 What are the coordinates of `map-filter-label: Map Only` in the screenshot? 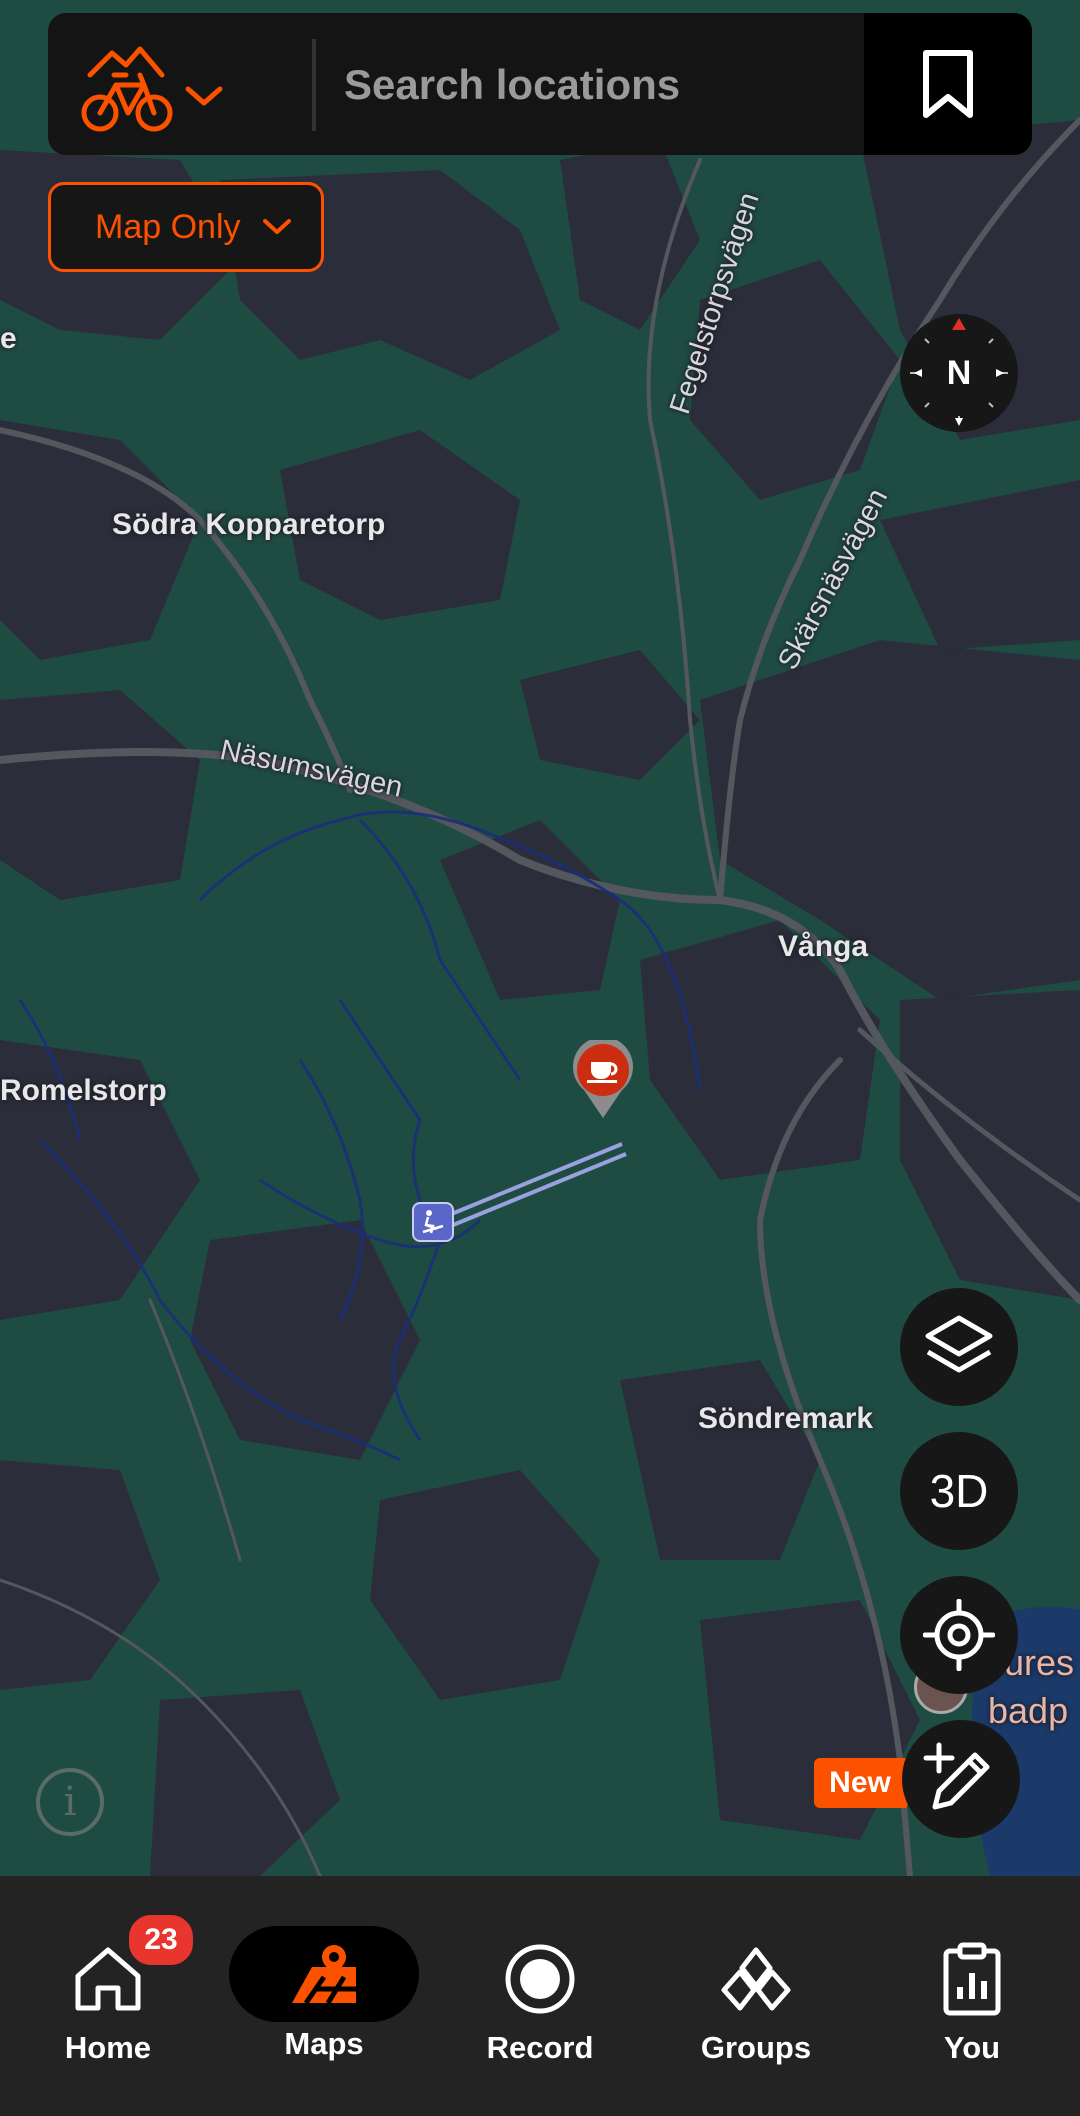 It's located at (168, 226).